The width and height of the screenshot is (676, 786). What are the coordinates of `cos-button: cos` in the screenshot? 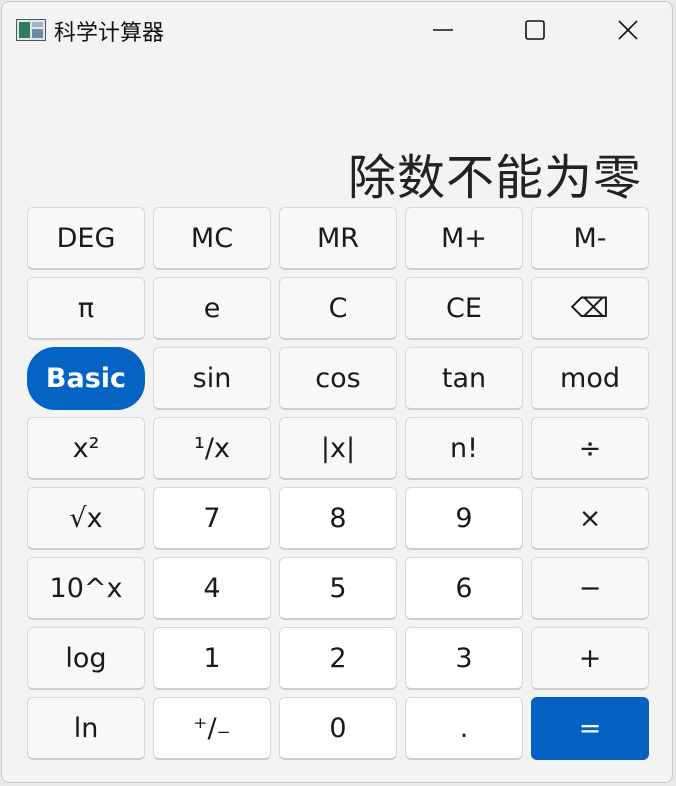 It's located at (338, 378).